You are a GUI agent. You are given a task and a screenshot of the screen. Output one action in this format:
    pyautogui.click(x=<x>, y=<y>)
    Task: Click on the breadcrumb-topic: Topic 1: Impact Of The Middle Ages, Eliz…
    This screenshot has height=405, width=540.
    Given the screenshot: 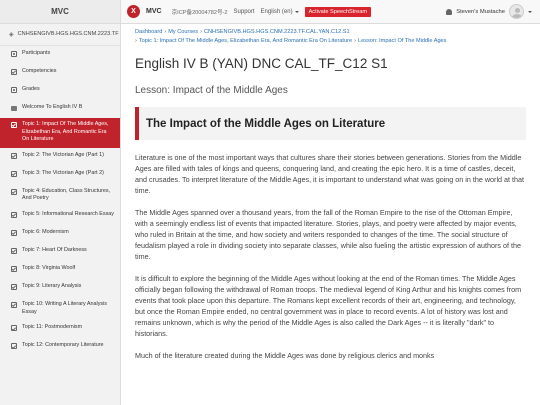 What is the action you would take?
    pyautogui.click(x=245, y=41)
    